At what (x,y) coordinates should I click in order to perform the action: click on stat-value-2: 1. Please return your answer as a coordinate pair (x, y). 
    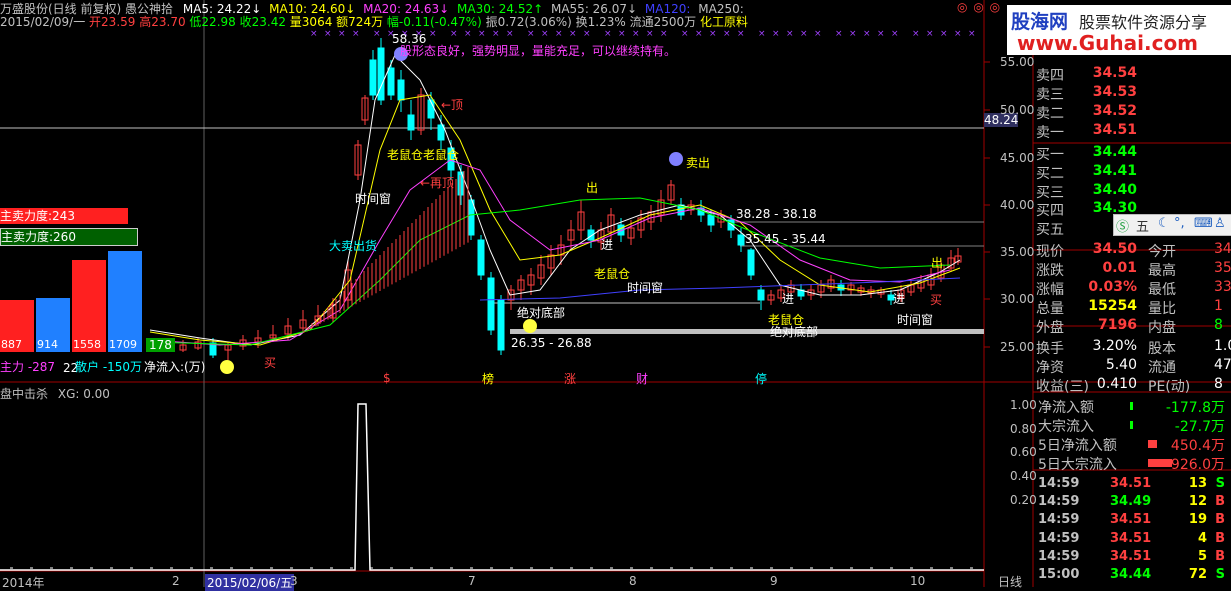
    Looking at the image, I should click on (1218, 306).